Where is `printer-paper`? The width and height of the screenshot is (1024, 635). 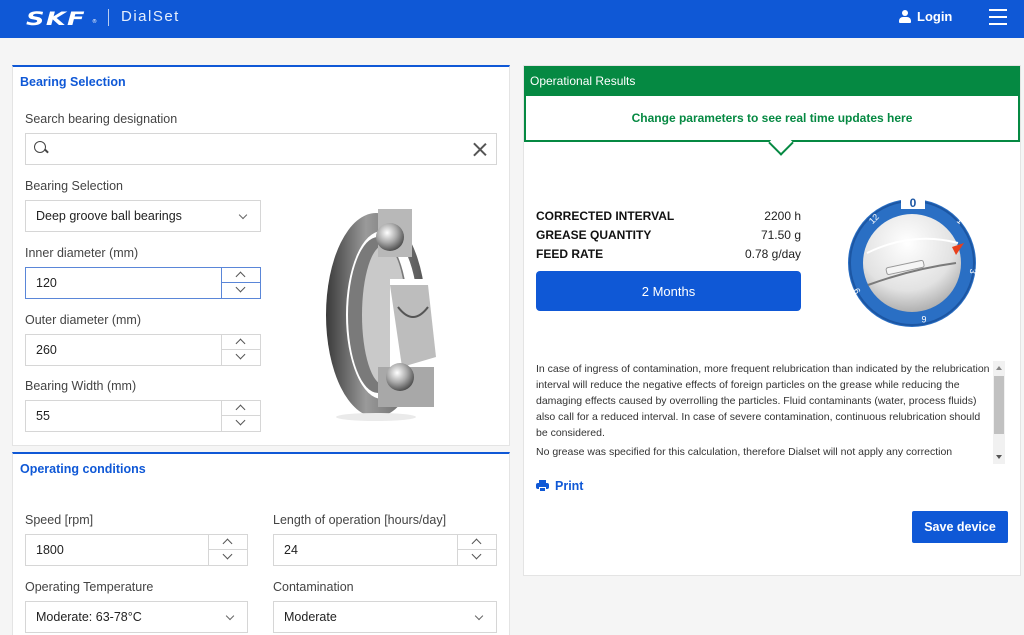
printer-paper is located at coordinates (542, 489).